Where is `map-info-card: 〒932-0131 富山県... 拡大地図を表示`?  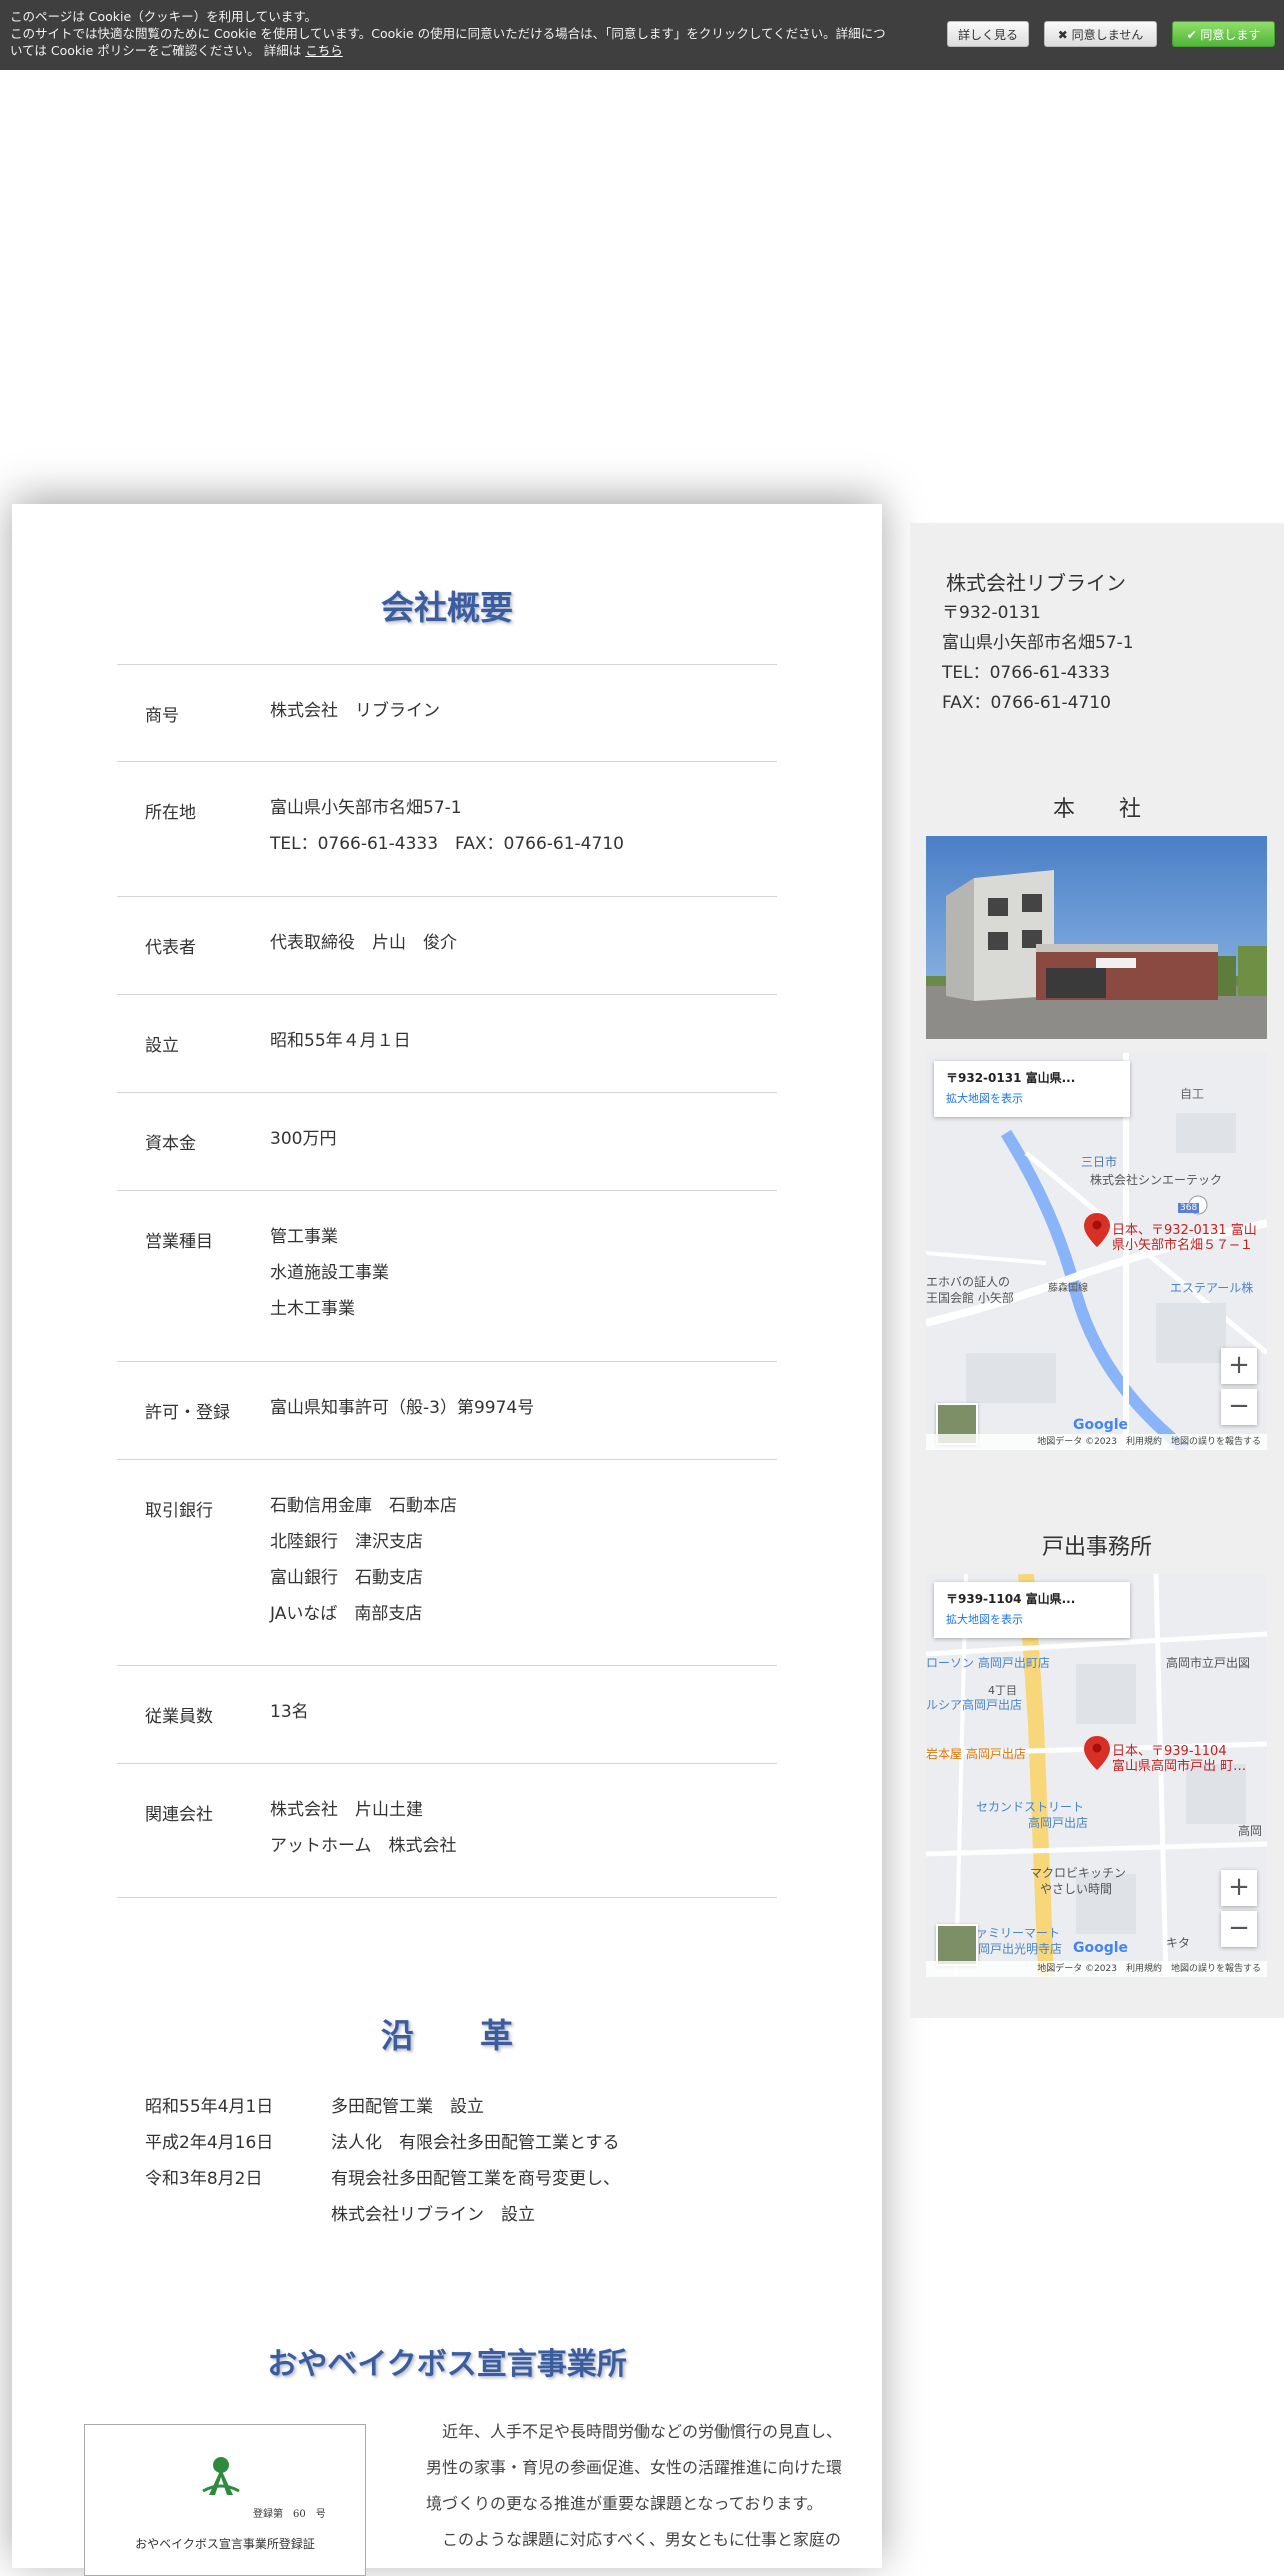 map-info-card: 〒932-0131 富山県... 拡大地図を表示 is located at coordinates (1032, 1089).